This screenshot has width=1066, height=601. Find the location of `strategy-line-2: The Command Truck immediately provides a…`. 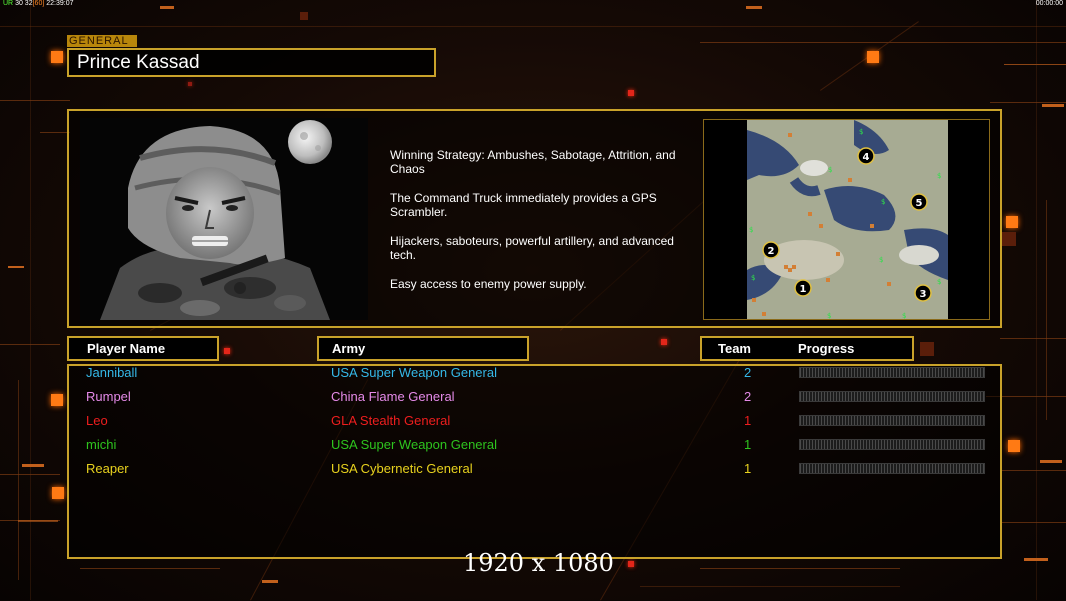

strategy-line-2: The Command Truck immediately provides a… is located at coordinates (523, 205).